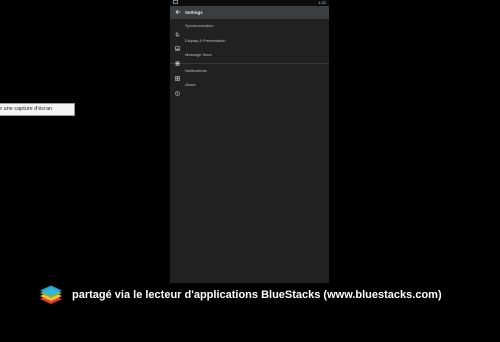 Image resolution: width=500 pixels, height=342 pixels. I want to click on sync-icon, so click(177, 30).